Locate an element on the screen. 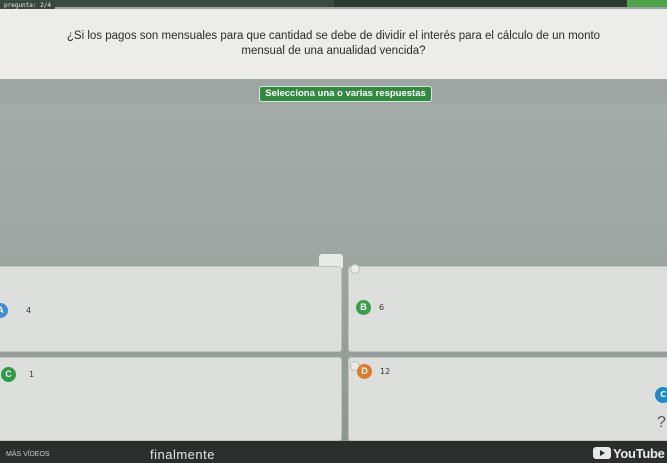  youtube-wordmark: YouTube is located at coordinates (639, 453).